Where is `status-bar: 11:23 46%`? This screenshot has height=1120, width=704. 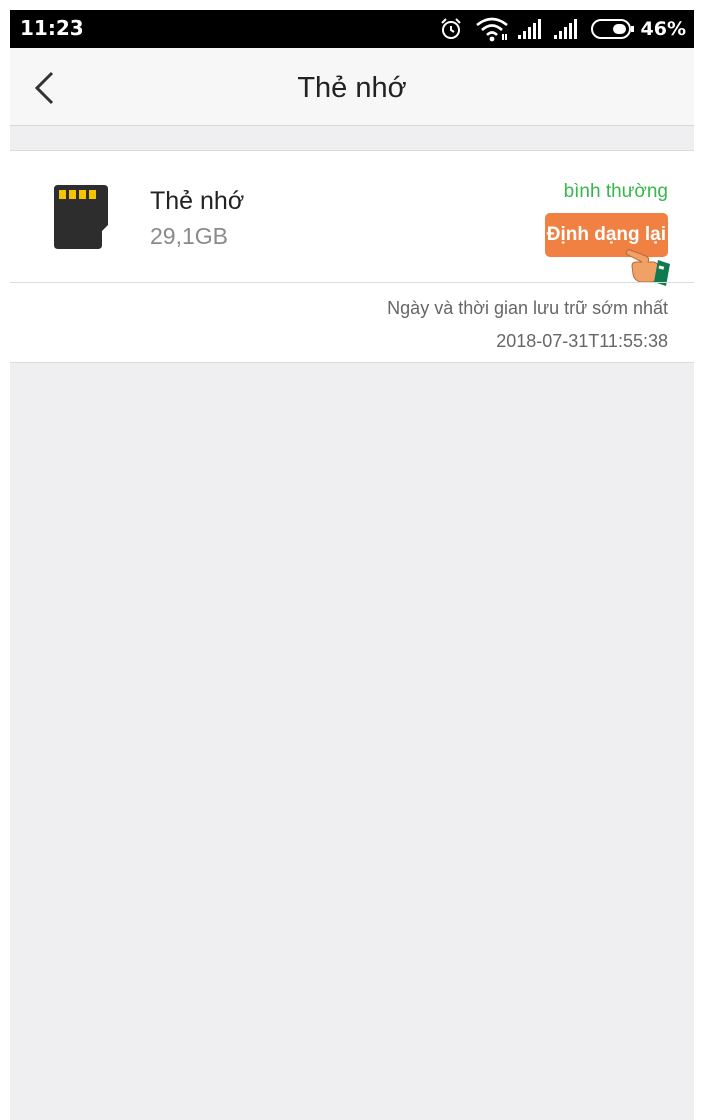
status-bar: 11:23 46% is located at coordinates (352, 29).